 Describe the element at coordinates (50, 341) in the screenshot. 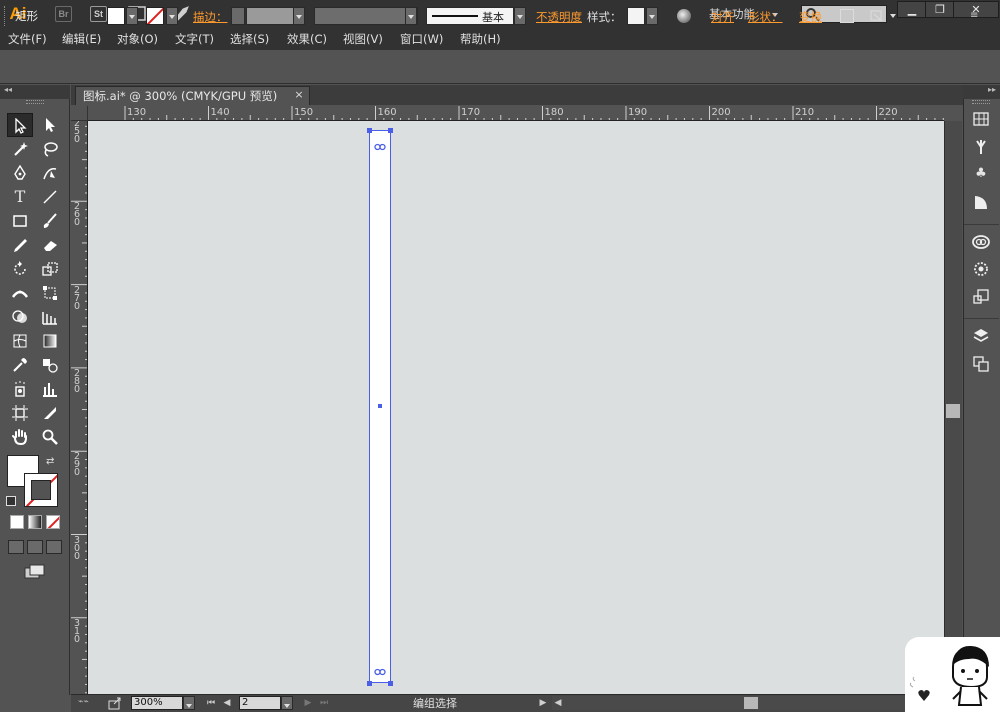

I see `tool-gradient` at that location.